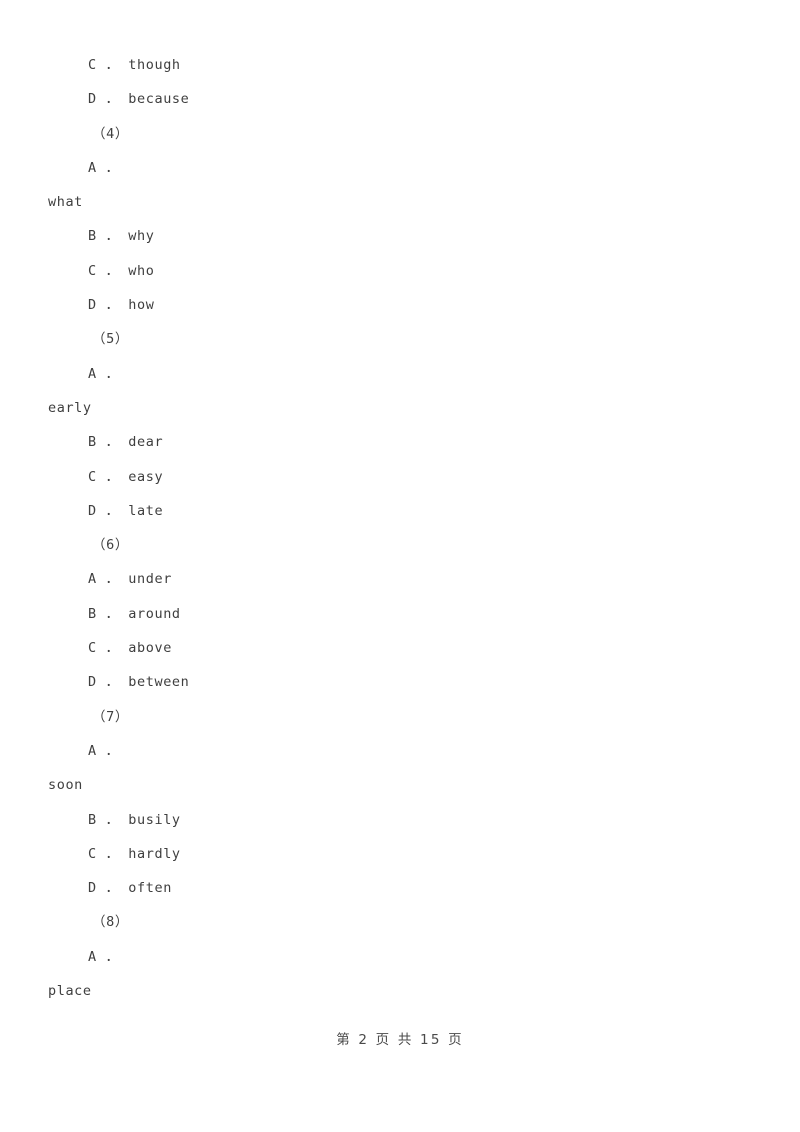 The width and height of the screenshot is (800, 1132). Describe the element at coordinates (110, 339) in the screenshot. I see `doc-line-q5-number: （5）` at that location.